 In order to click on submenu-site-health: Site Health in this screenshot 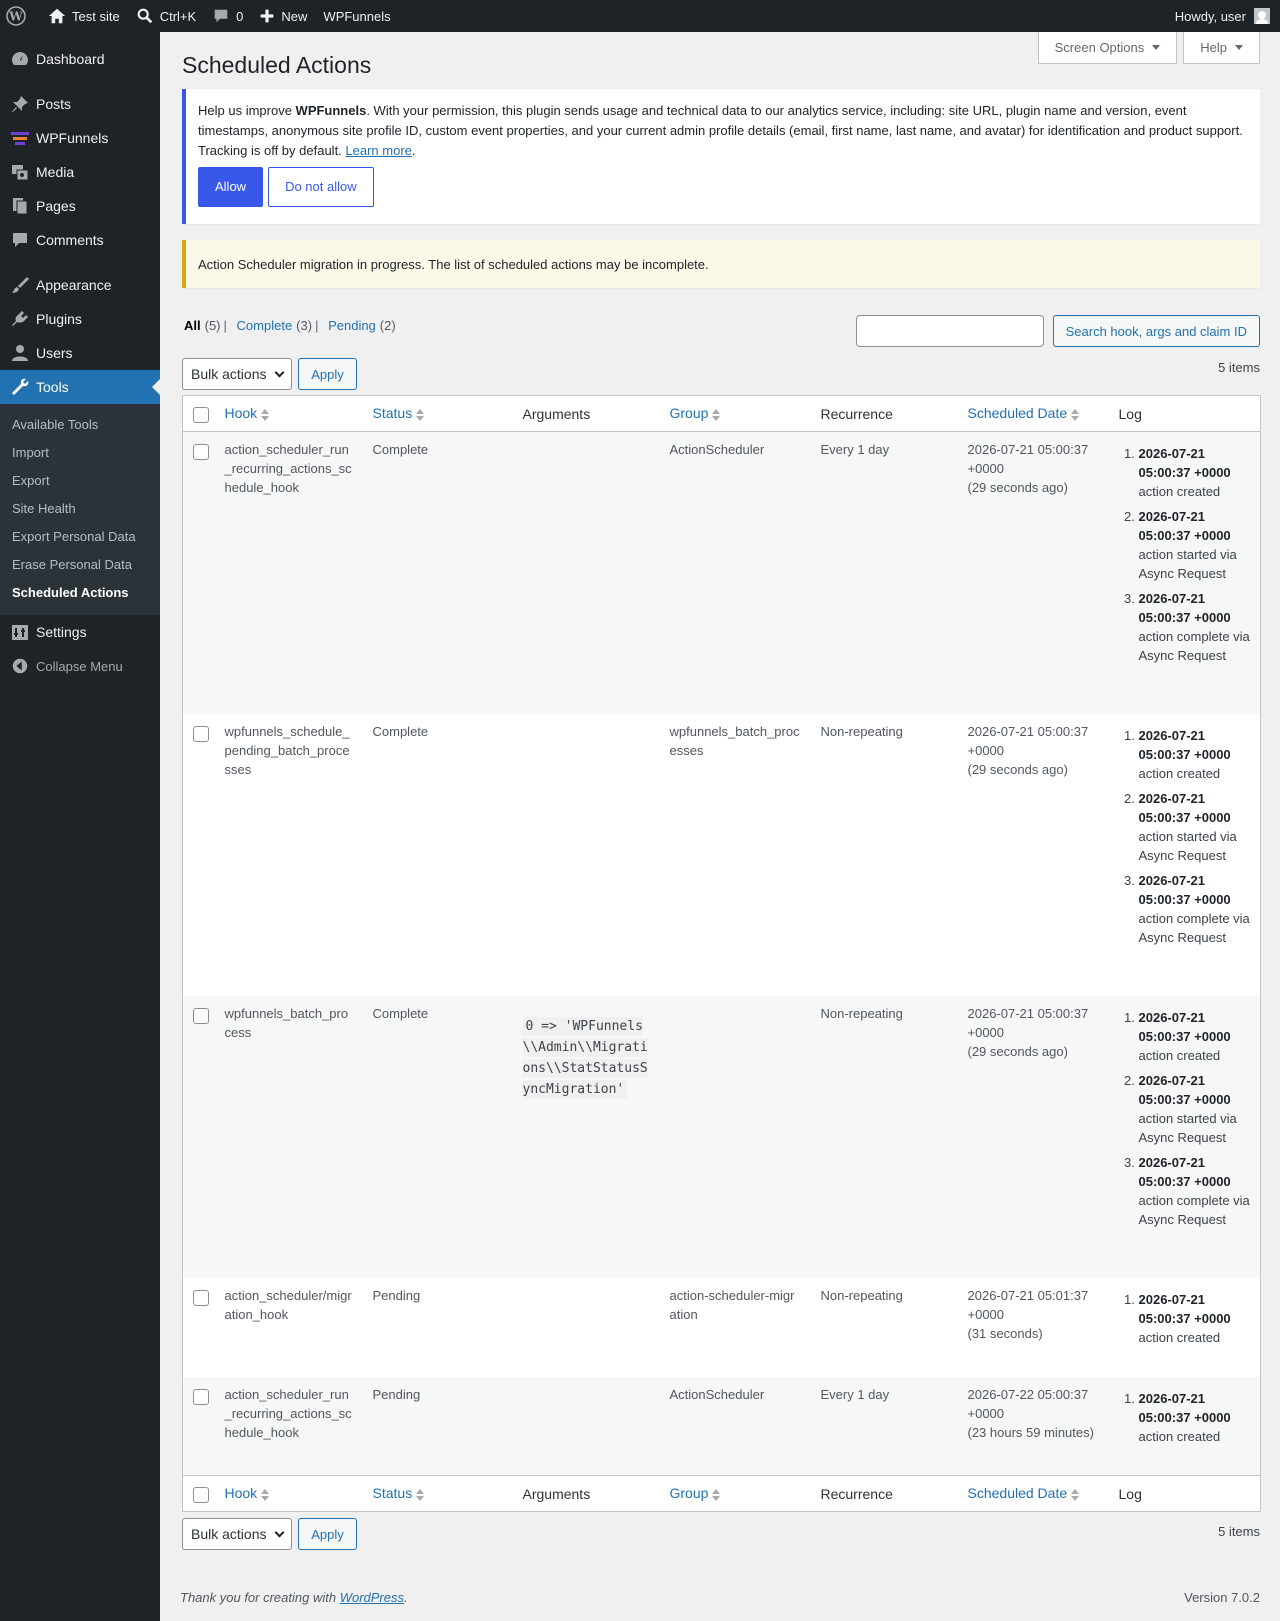, I will do `click(80, 509)`.